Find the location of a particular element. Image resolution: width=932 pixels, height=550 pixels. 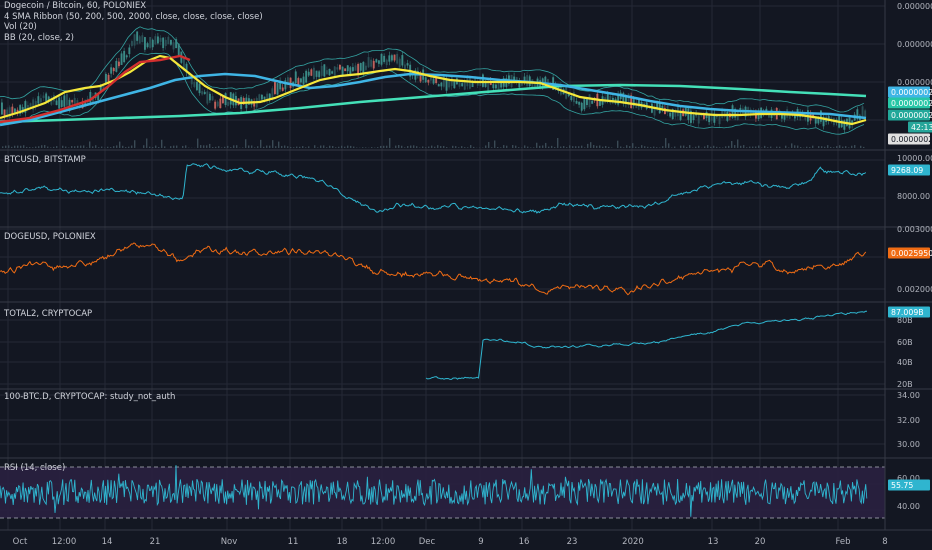

time-axis-label: 11 is located at coordinates (293, 542).